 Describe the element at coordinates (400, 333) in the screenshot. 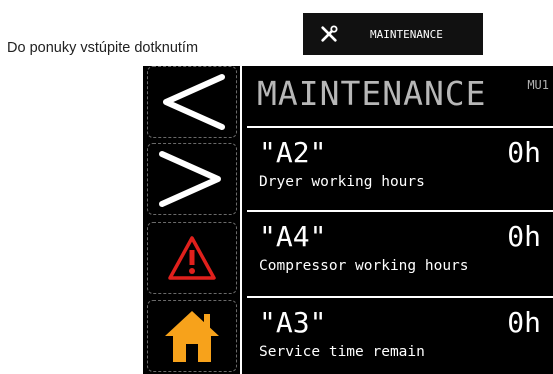

I see `list-item: "A3" 0h Service time remain` at that location.